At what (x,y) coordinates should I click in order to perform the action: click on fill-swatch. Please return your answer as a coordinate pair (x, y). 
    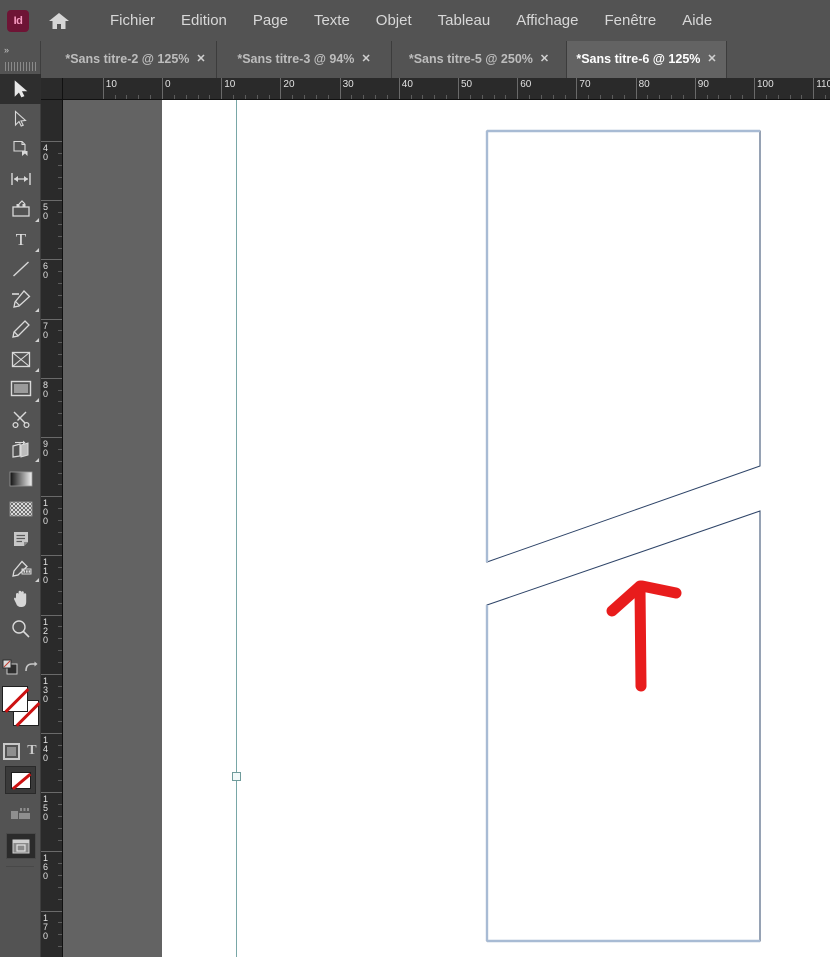
    Looking at the image, I should click on (16, 699).